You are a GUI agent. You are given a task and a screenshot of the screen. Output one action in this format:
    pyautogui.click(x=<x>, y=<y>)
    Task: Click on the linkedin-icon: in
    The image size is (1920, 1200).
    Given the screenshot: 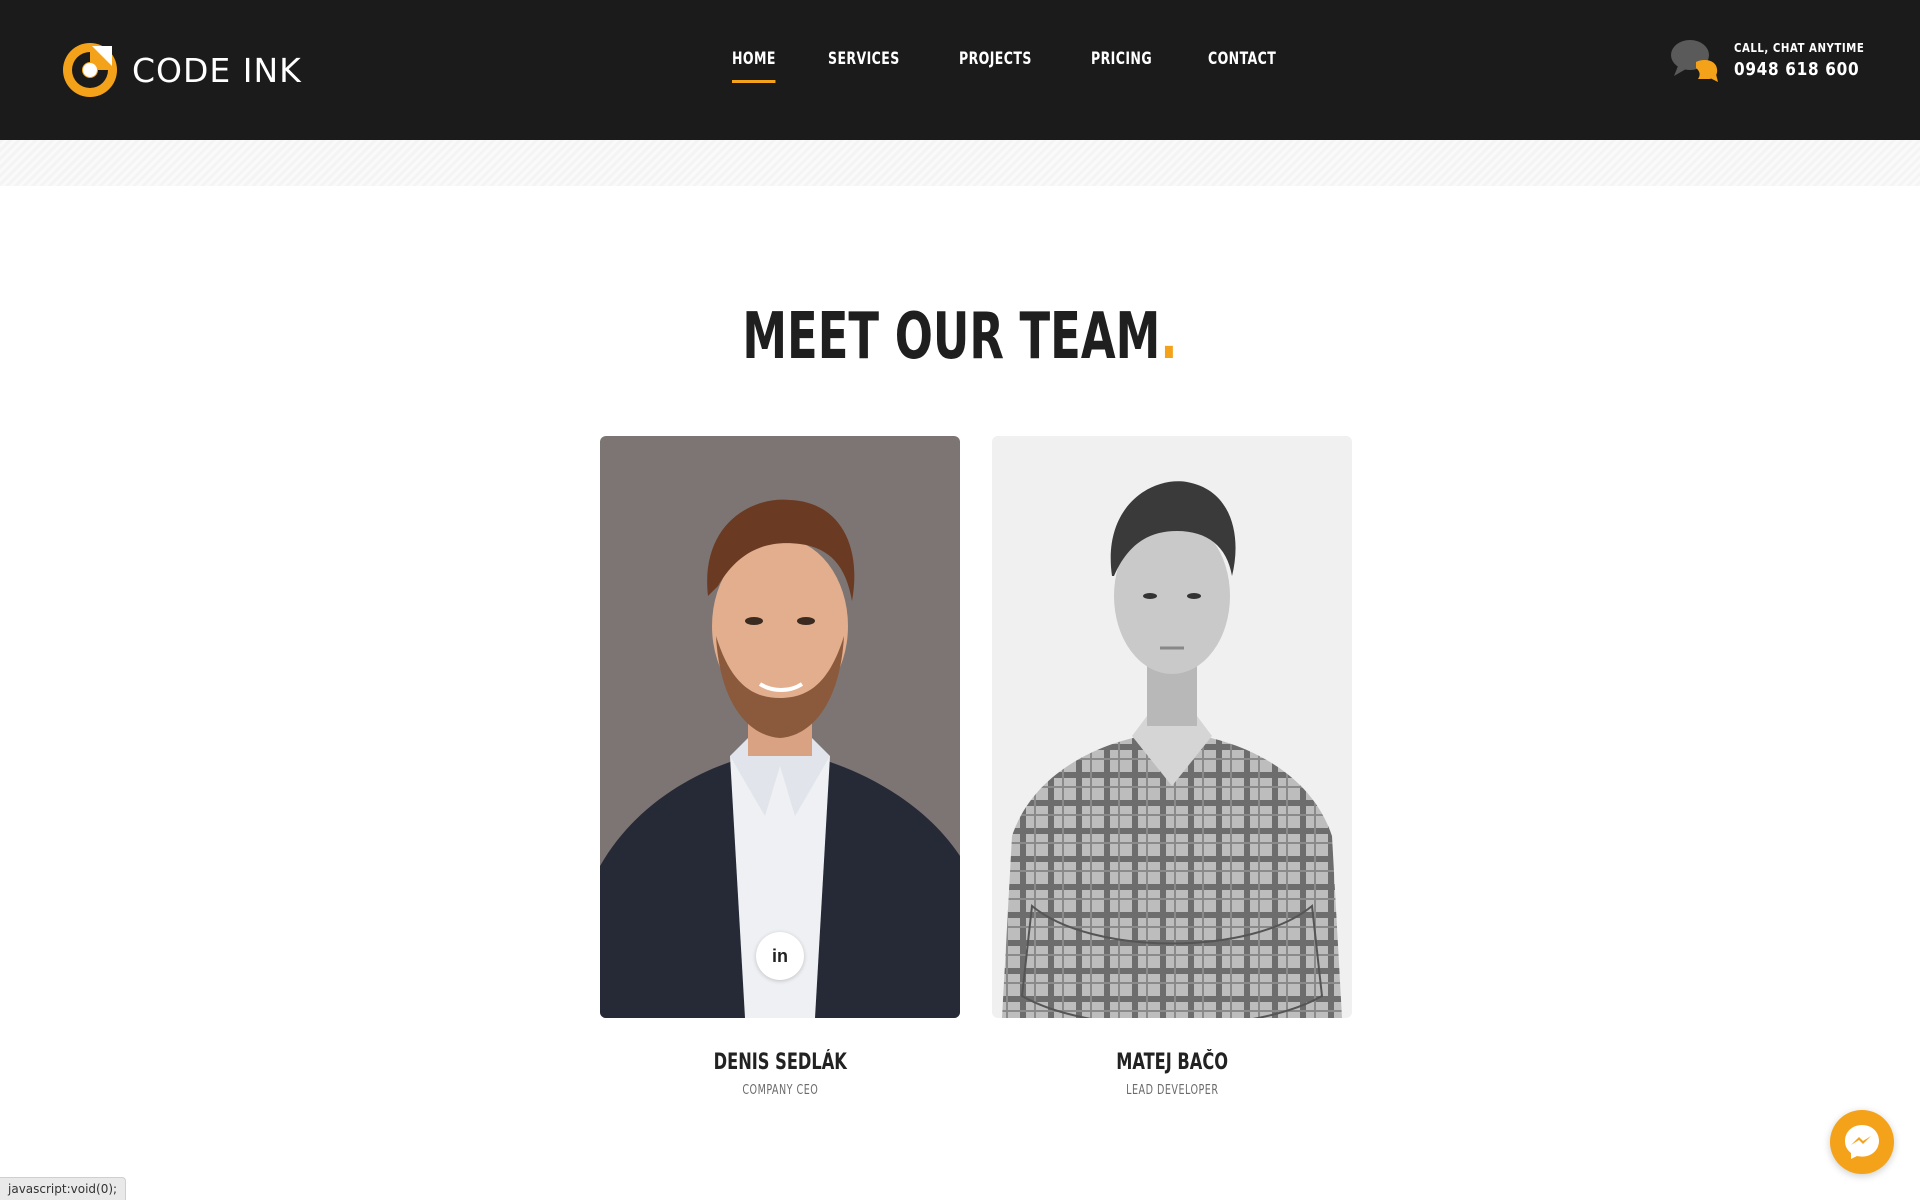 What is the action you would take?
    pyautogui.click(x=780, y=956)
    